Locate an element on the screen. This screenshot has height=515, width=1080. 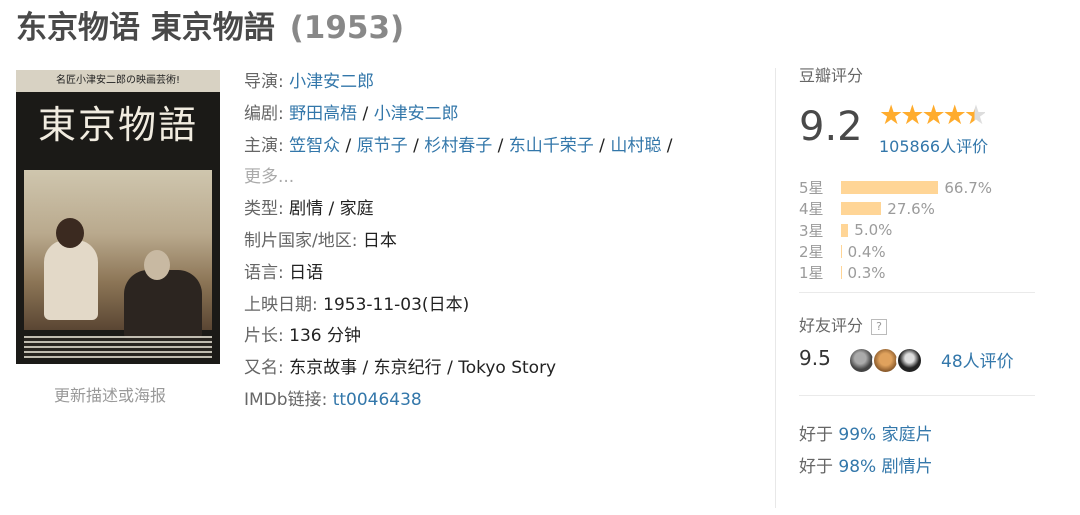
release-label: 上映日期 is located at coordinates (278, 304).